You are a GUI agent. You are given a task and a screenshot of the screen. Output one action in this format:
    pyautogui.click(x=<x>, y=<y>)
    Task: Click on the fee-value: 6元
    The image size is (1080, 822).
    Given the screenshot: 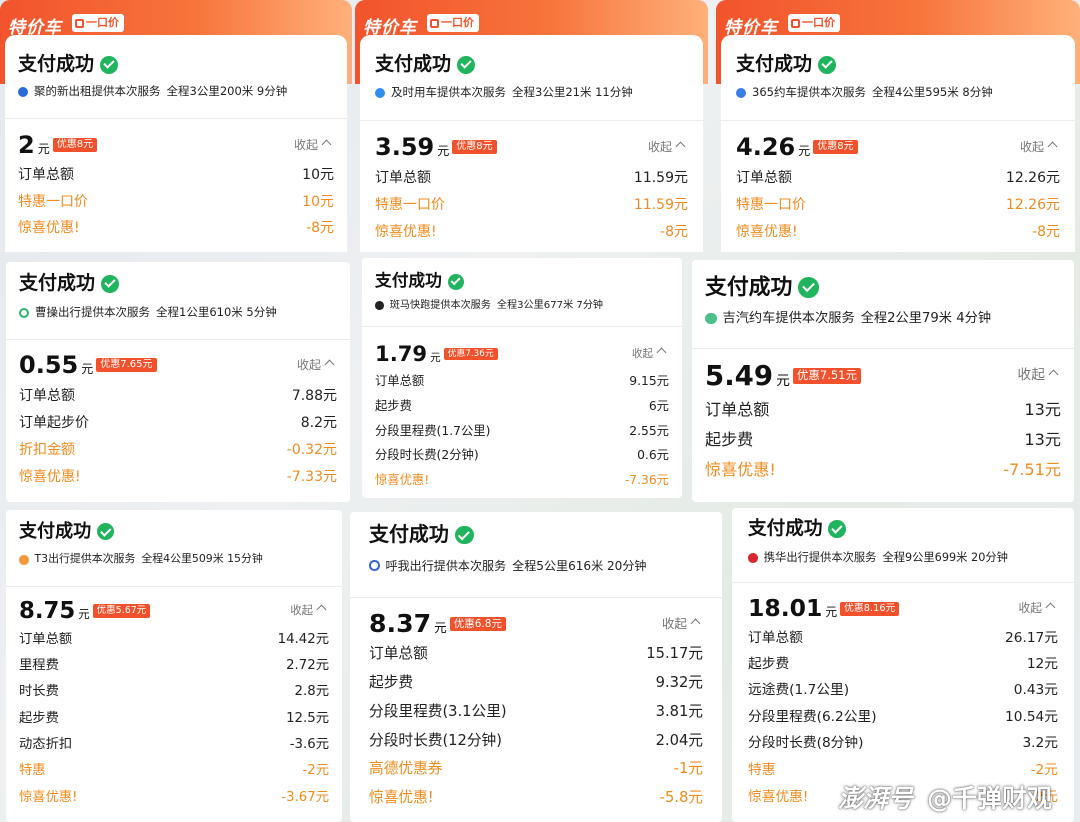 What is the action you would take?
    pyautogui.click(x=658, y=405)
    